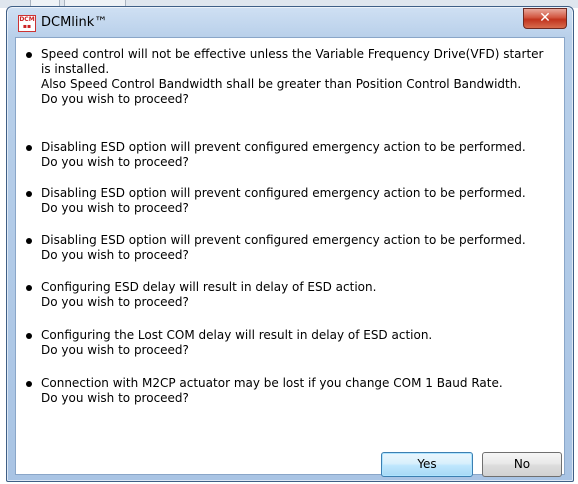 This screenshot has width=578, height=484. I want to click on app-icon-mark: ▪▪, so click(27, 26).